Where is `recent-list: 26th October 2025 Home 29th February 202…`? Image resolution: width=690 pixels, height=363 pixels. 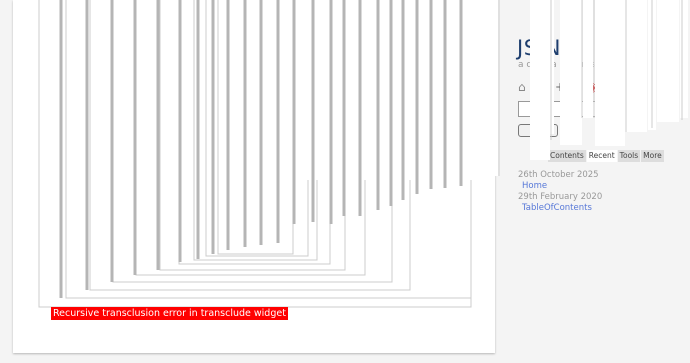
recent-list: 26th October 2025 Home 29th February 202… is located at coordinates (560, 192).